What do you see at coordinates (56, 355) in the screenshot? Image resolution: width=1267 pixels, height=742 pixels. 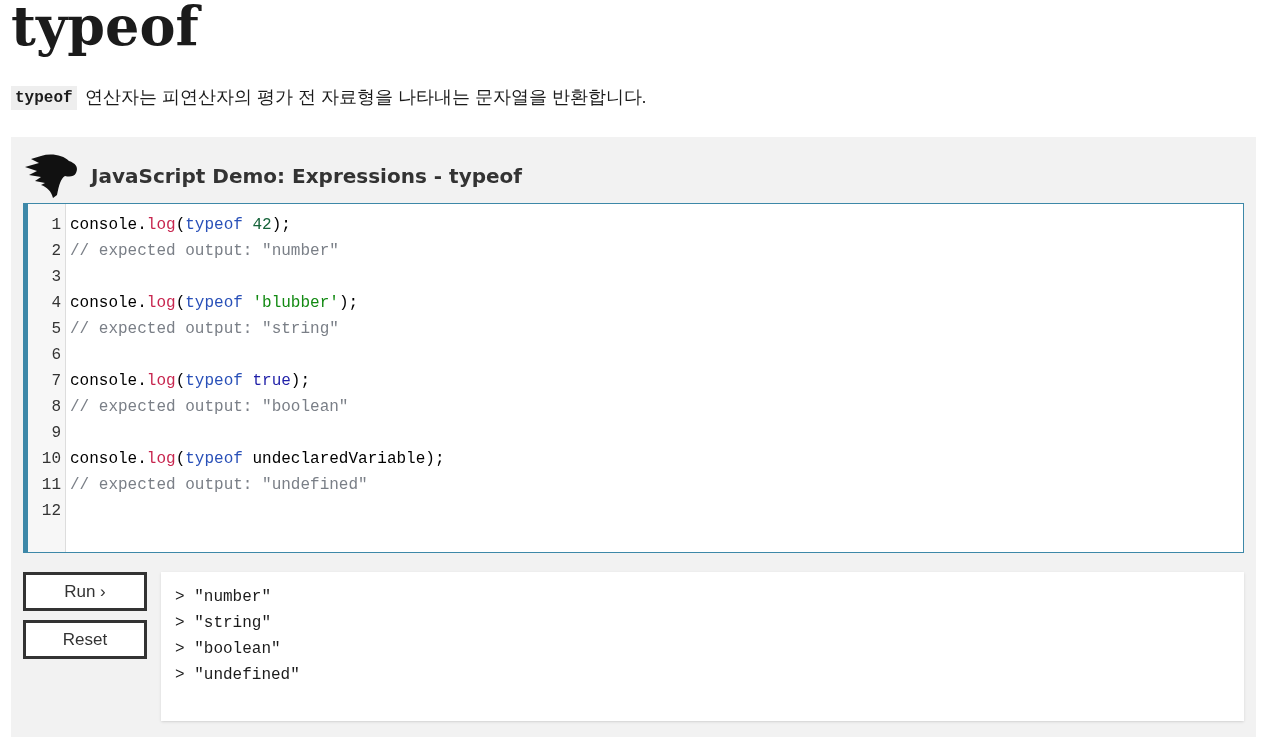 I see `line-number: 6` at bounding box center [56, 355].